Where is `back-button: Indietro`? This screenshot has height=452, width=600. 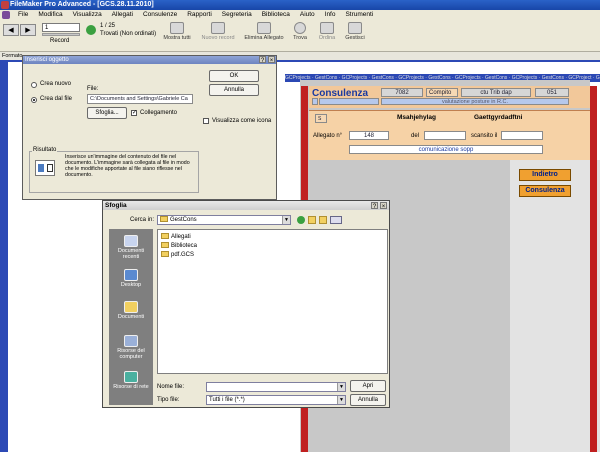
back-button: Indietro is located at coordinates (545, 175).